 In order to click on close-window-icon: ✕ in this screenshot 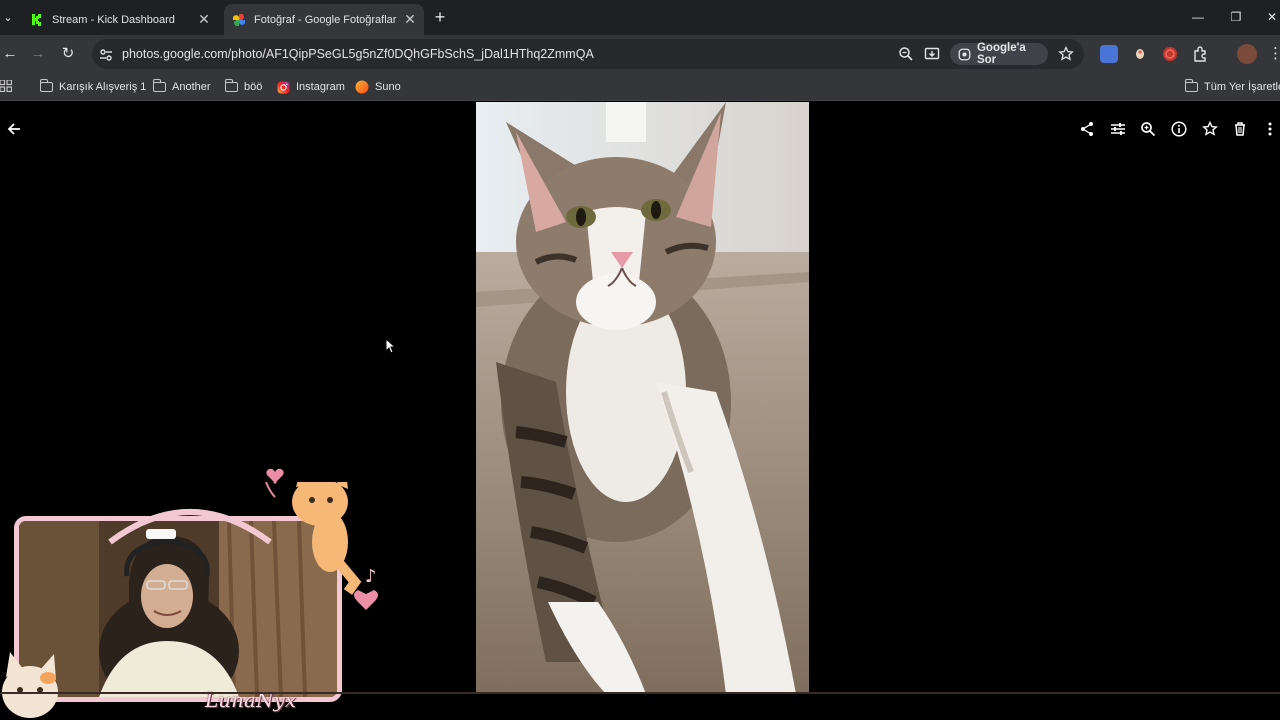, I will do `click(1271, 17)`.